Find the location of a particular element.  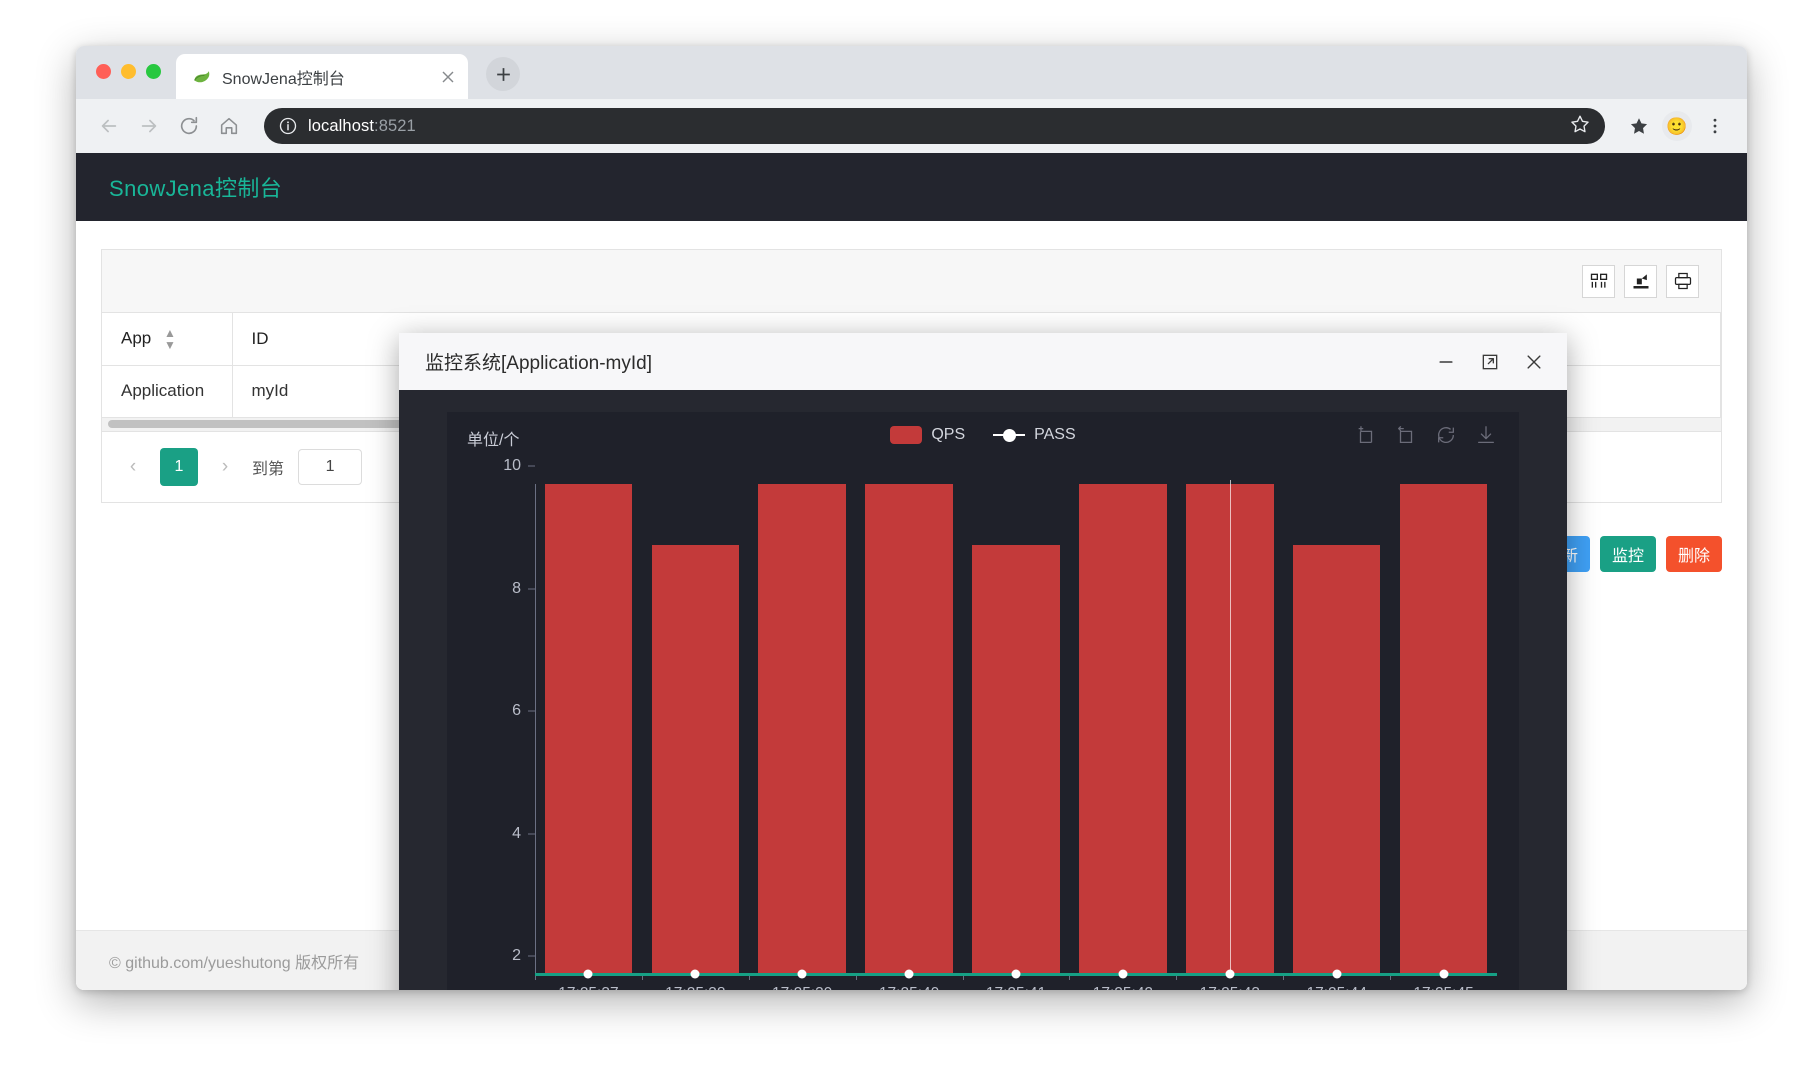

legend-label-qps: QPS is located at coordinates (948, 434).